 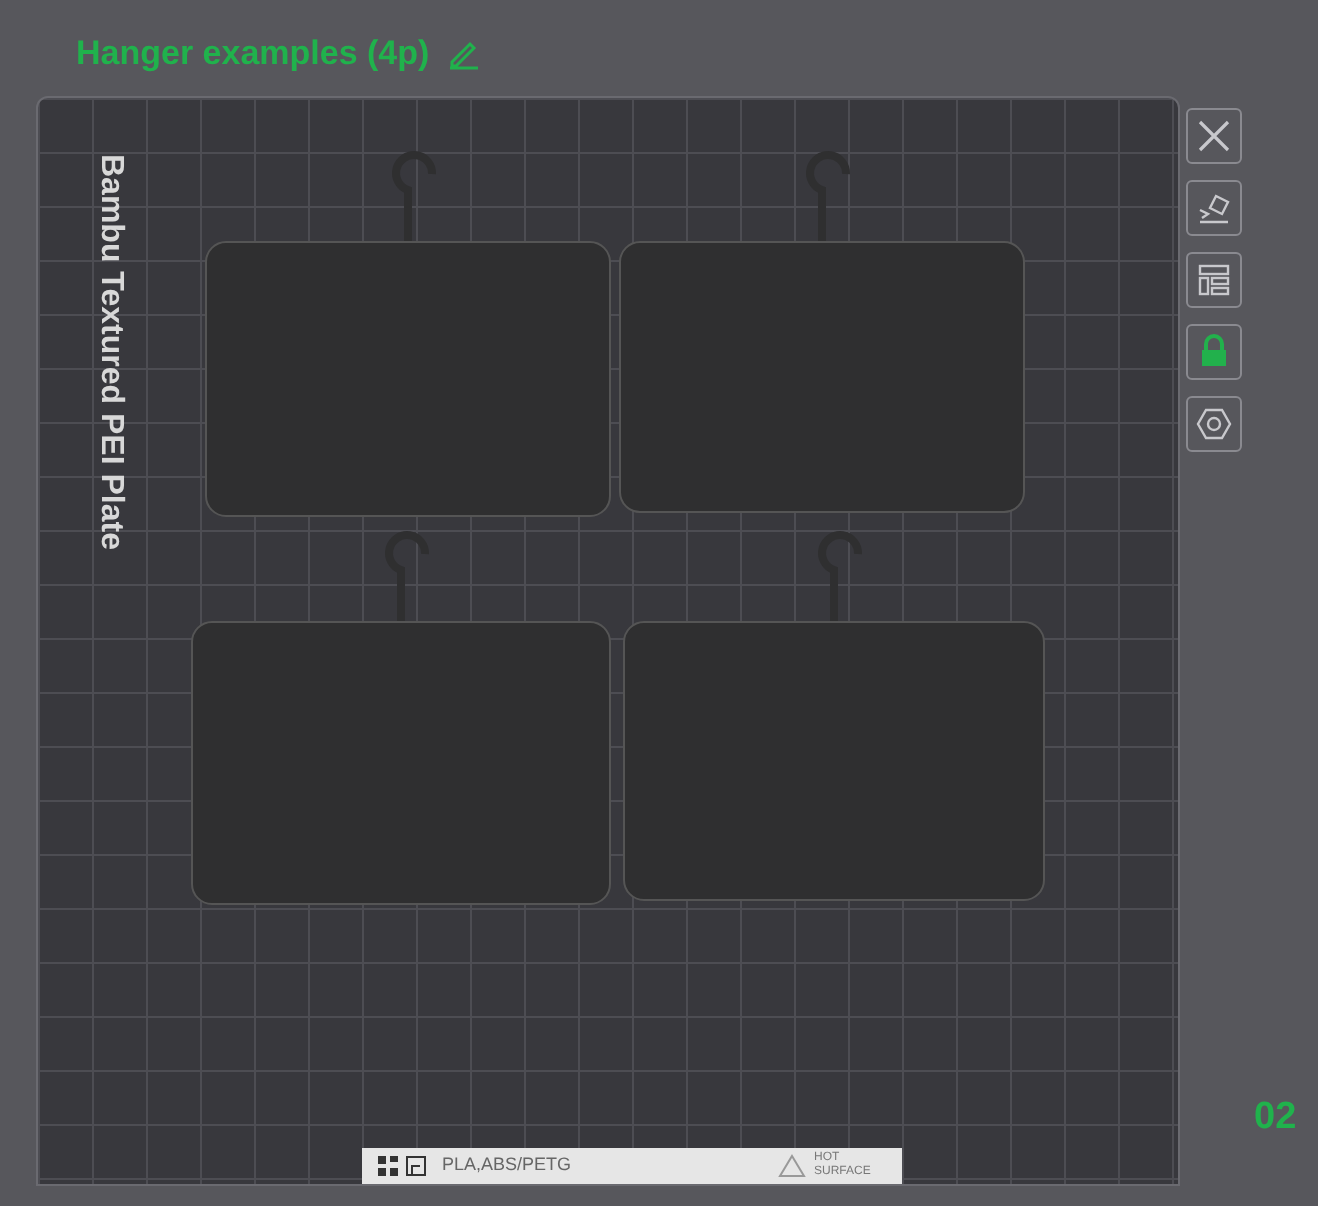 I want to click on project-title: Hanger examples (4p), so click(x=253, y=53).